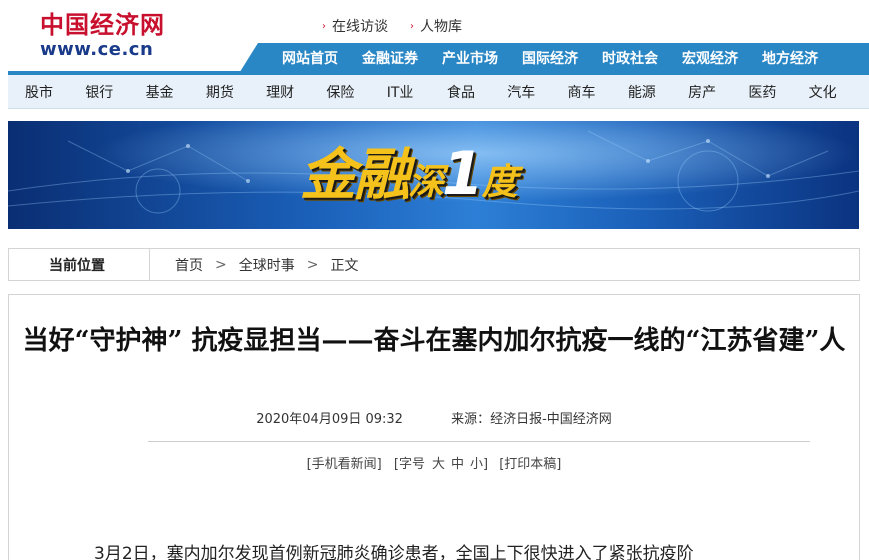 The image size is (869, 560). Describe the element at coordinates (55, 92) in the screenshot. I see `sub-nav-item: 股市` at that location.